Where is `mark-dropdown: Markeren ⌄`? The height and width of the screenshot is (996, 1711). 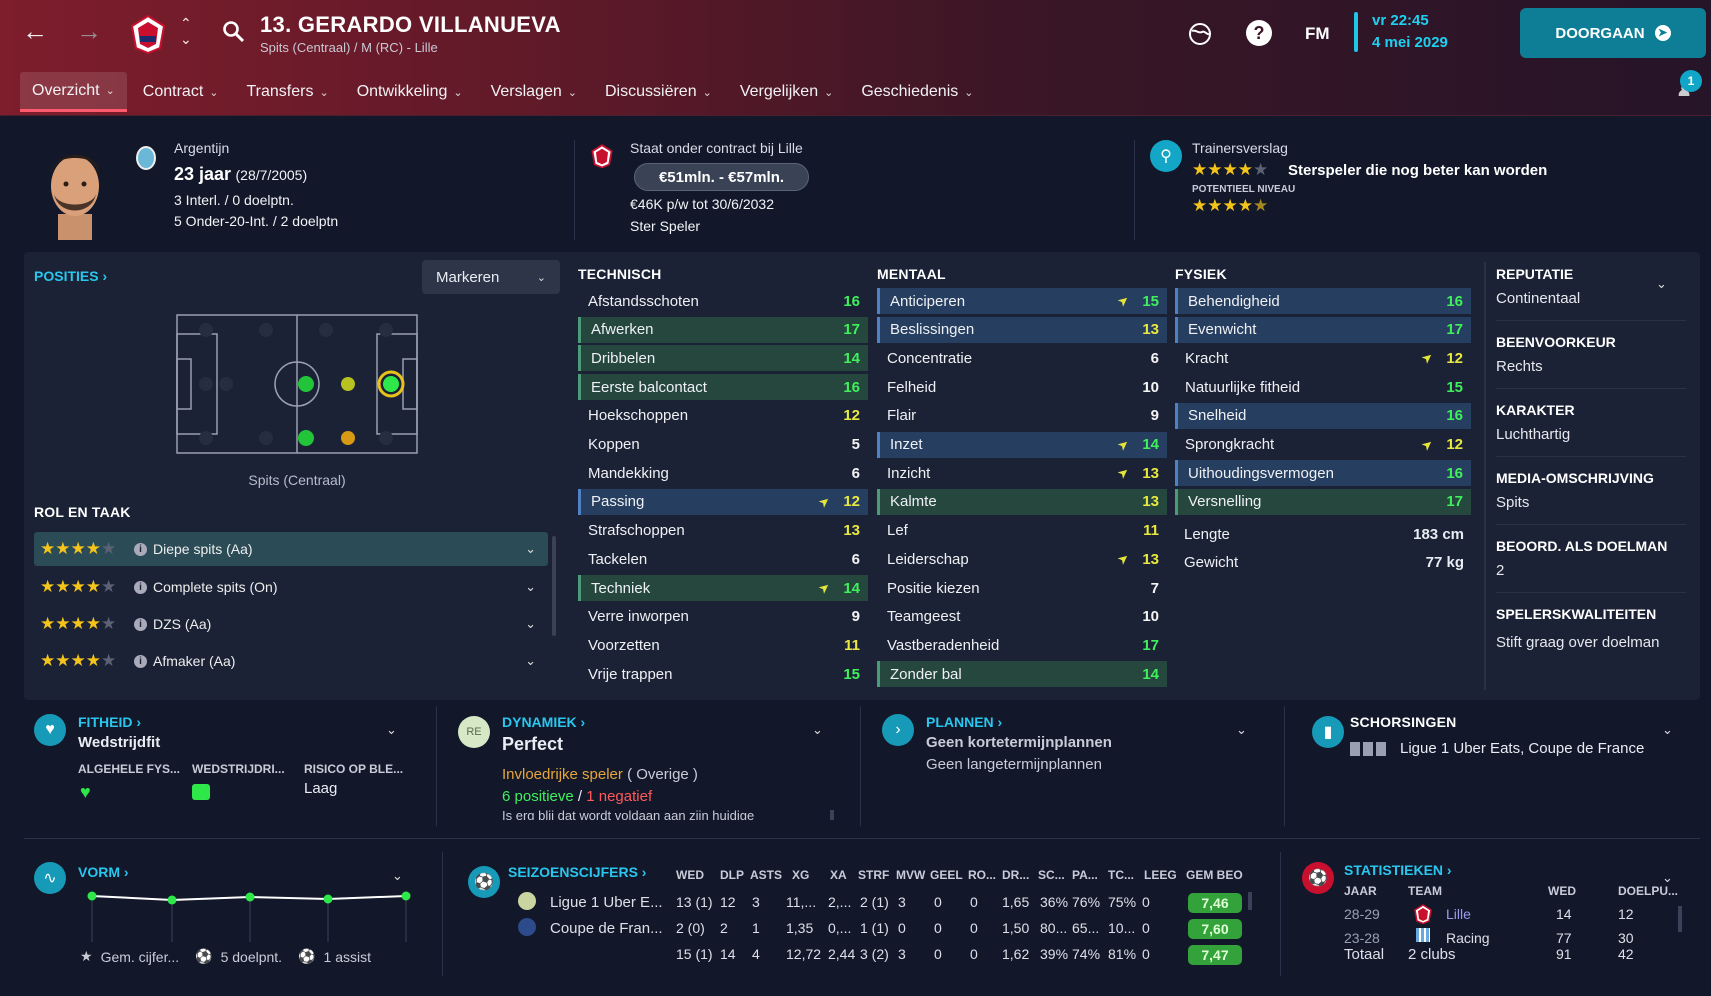
mark-dropdown: Markeren ⌄ is located at coordinates (491, 277).